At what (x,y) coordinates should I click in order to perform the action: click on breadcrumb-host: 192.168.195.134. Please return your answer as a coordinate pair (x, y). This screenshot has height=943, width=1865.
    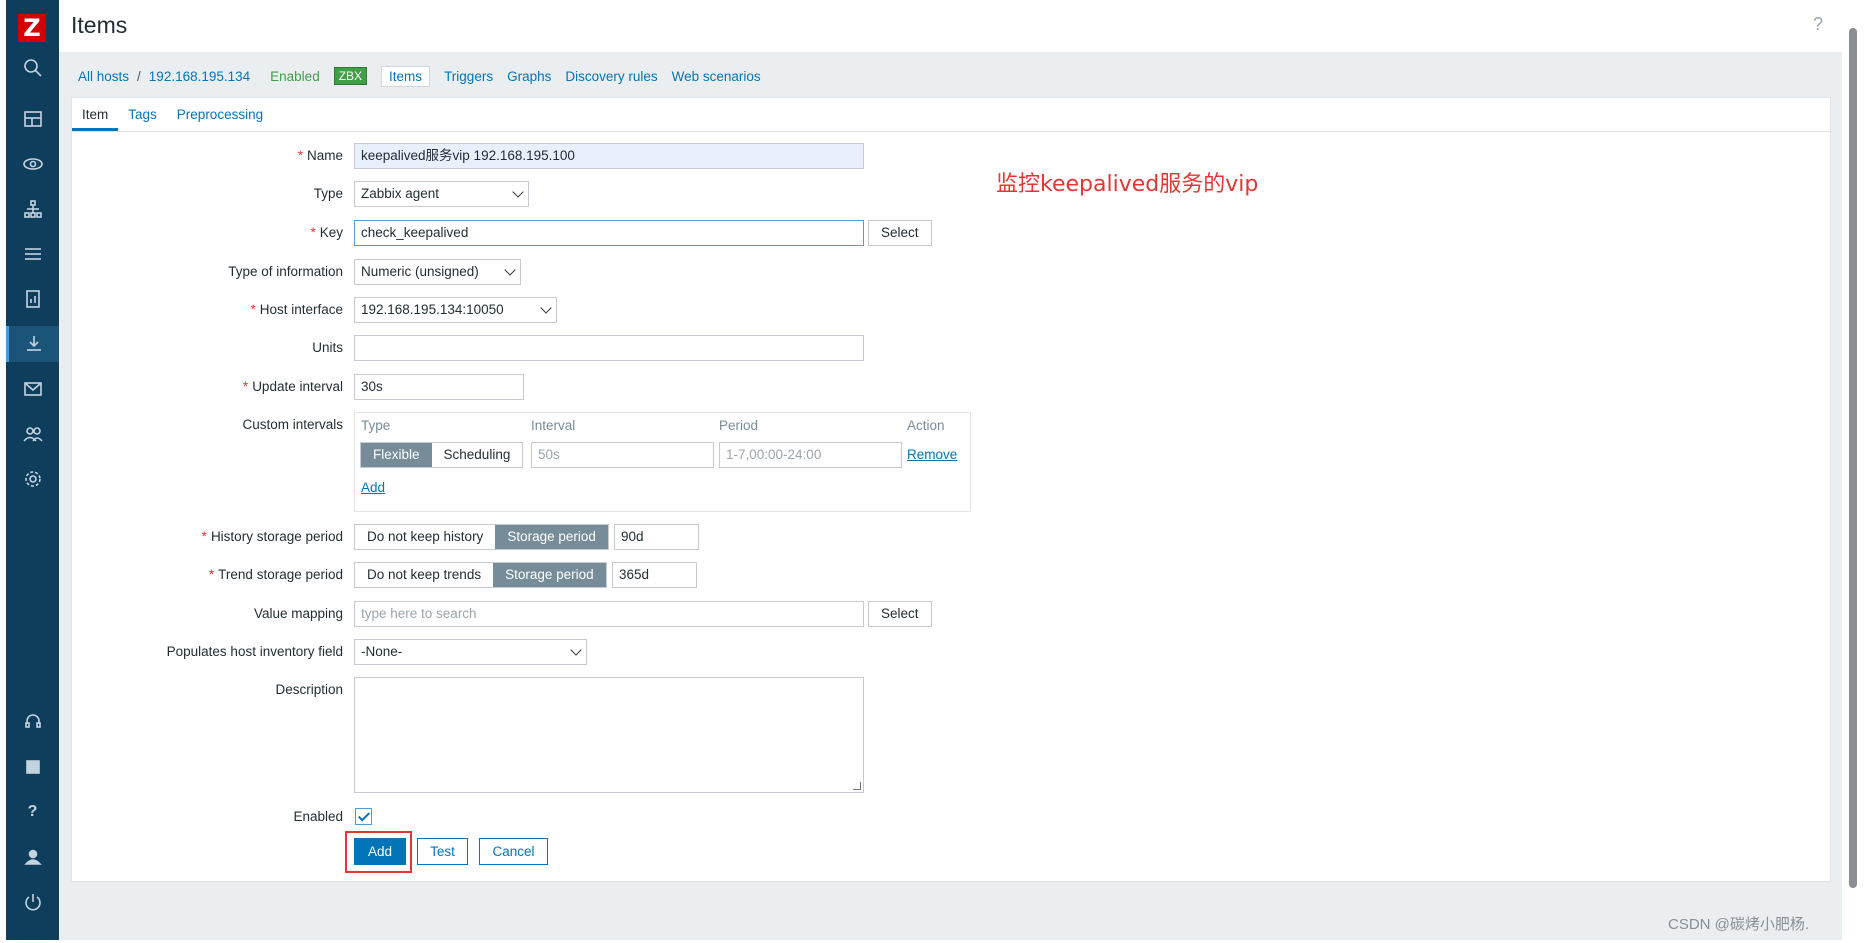
    Looking at the image, I should click on (199, 76).